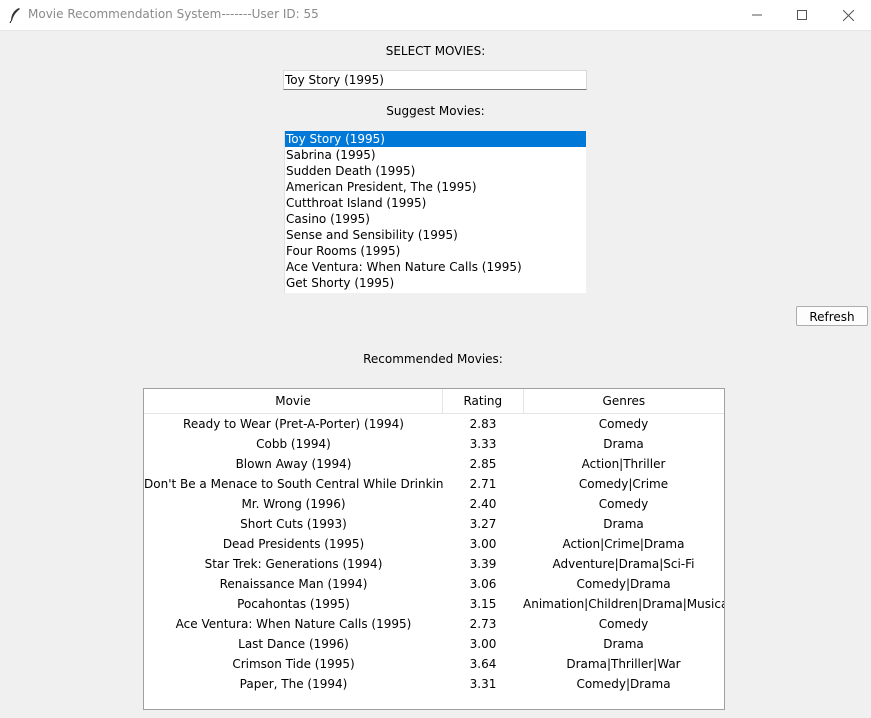 This screenshot has width=871, height=718. What do you see at coordinates (293, 401) in the screenshot?
I see `column-header-movie: Movie` at bounding box center [293, 401].